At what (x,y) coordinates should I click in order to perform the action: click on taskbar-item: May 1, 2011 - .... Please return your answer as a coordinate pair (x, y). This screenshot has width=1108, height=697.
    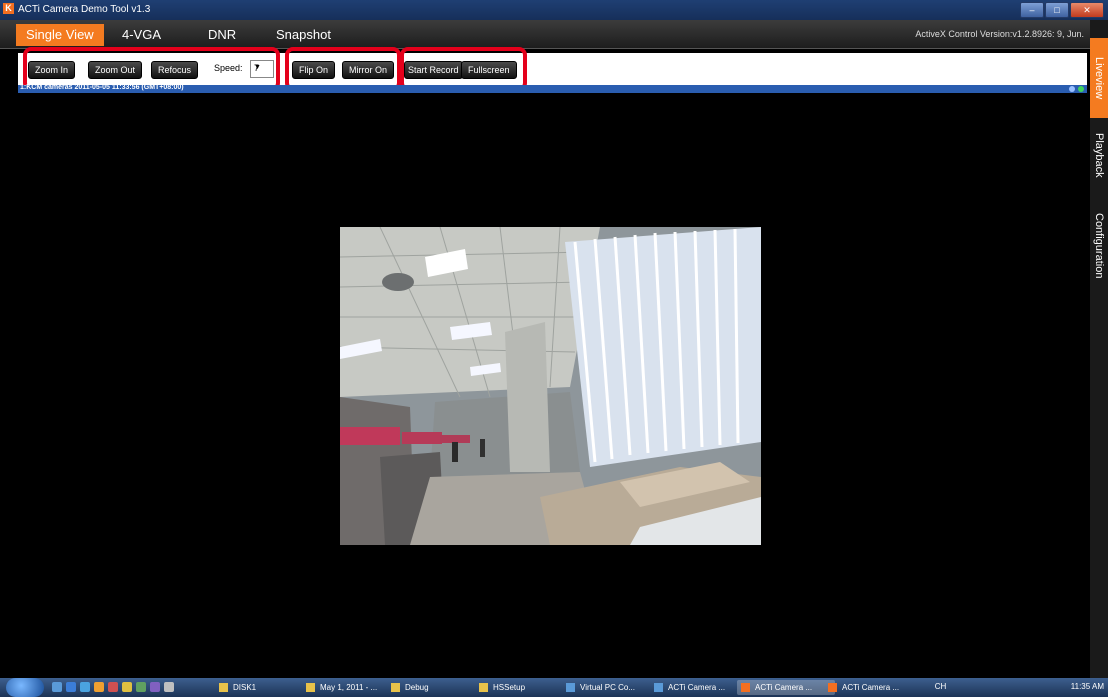
    Looking at the image, I should click on (350, 687).